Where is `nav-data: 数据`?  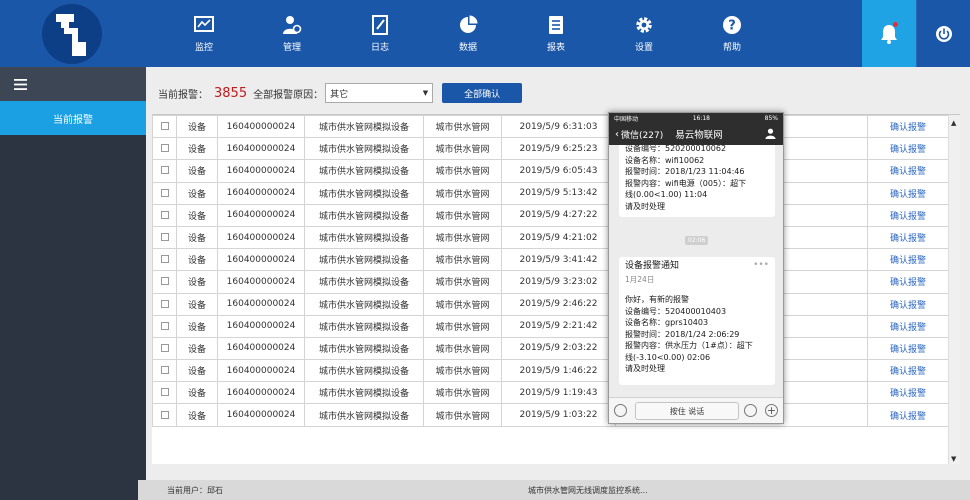 nav-data: 数据 is located at coordinates (468, 33).